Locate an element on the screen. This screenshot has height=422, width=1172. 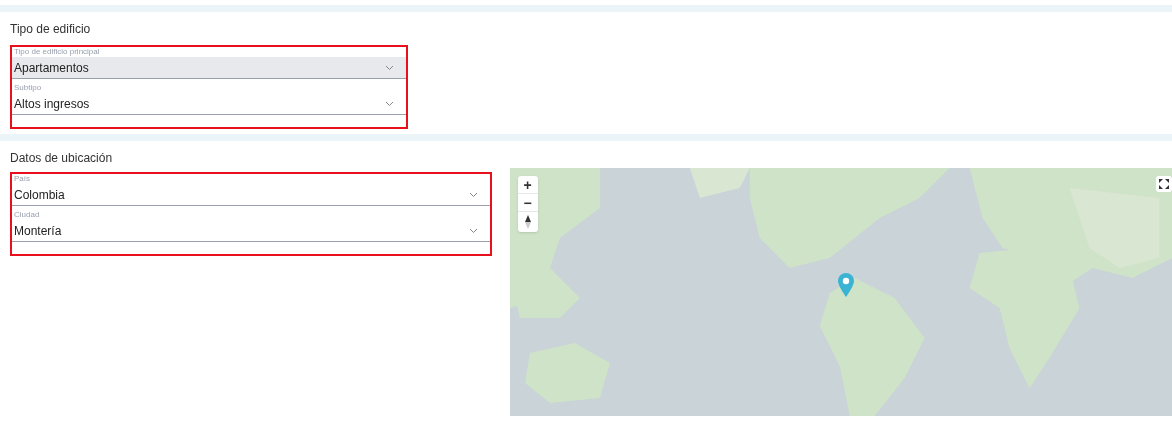
field-label: País is located at coordinates (22, 179).